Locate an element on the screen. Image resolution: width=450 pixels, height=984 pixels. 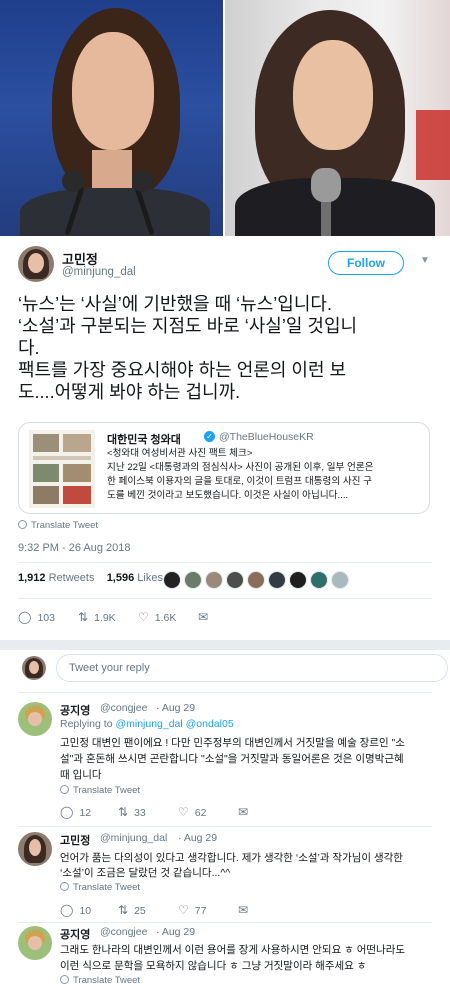
reply-text-line: ‘소설’이 조금은 달랐던 것 같습니다...^^ is located at coordinates (145, 873).